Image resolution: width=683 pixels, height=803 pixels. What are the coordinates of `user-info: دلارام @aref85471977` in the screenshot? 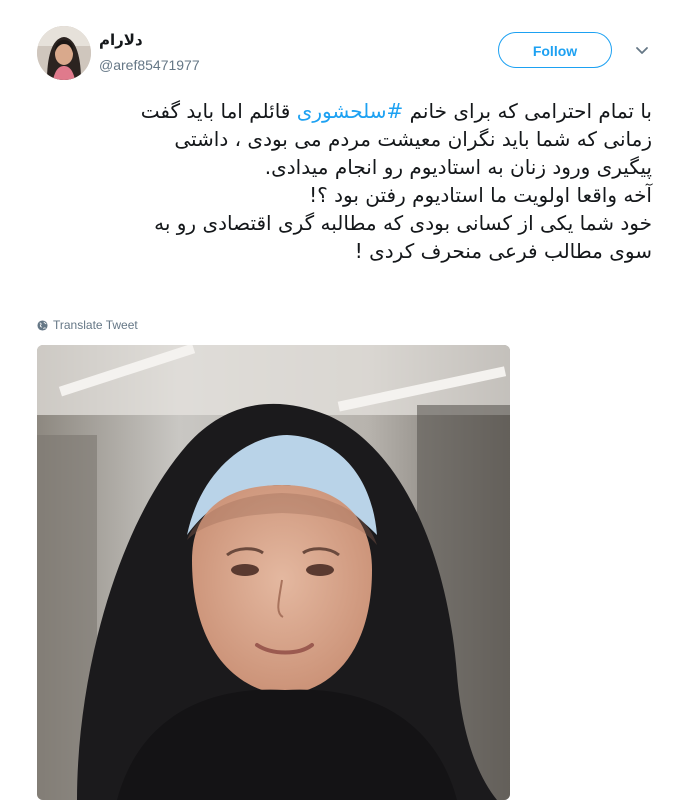 It's located at (229, 52).